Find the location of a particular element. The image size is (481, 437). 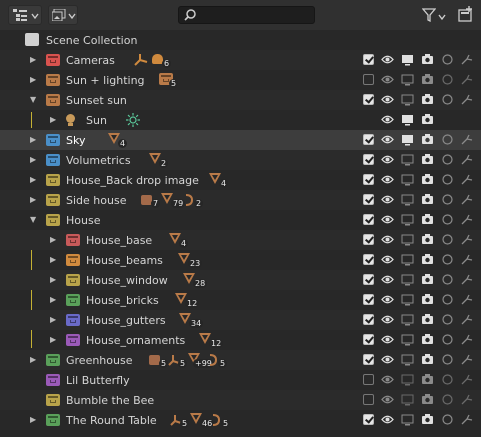

curve-object-icon: 5 is located at coordinates (218, 361).